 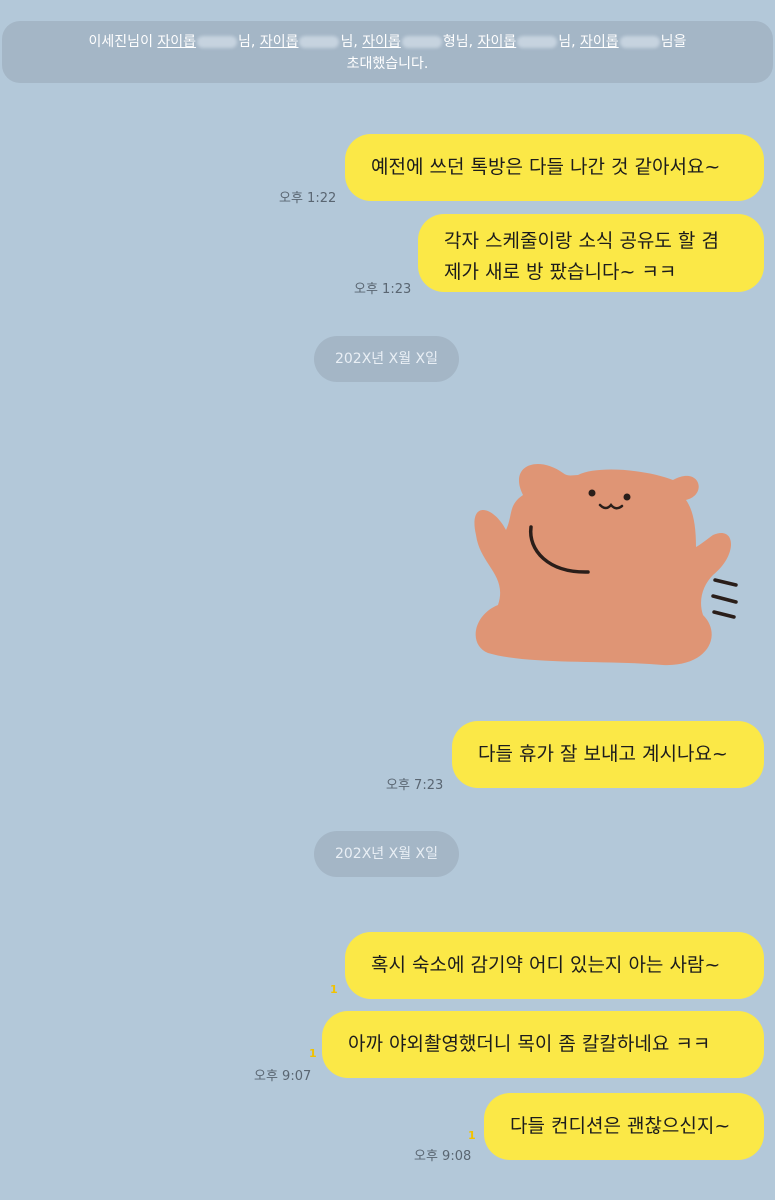 What do you see at coordinates (120, 42) in the screenshot?
I see `inviter-name: 이세진님이` at bounding box center [120, 42].